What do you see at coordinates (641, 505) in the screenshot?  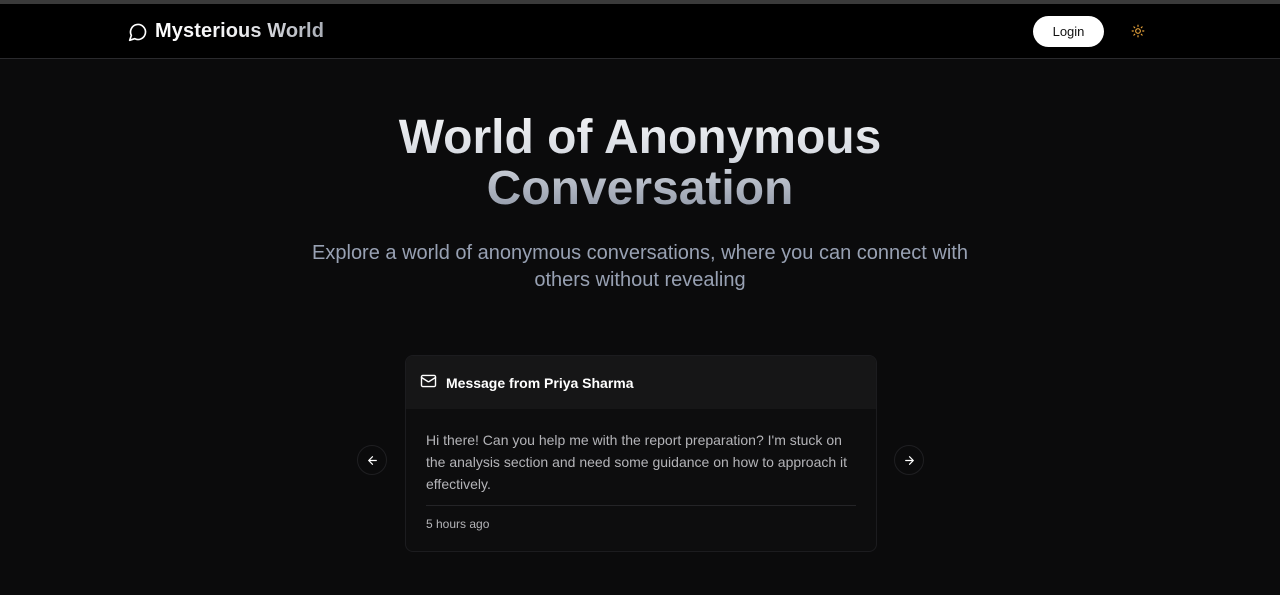 I see `divider` at bounding box center [641, 505].